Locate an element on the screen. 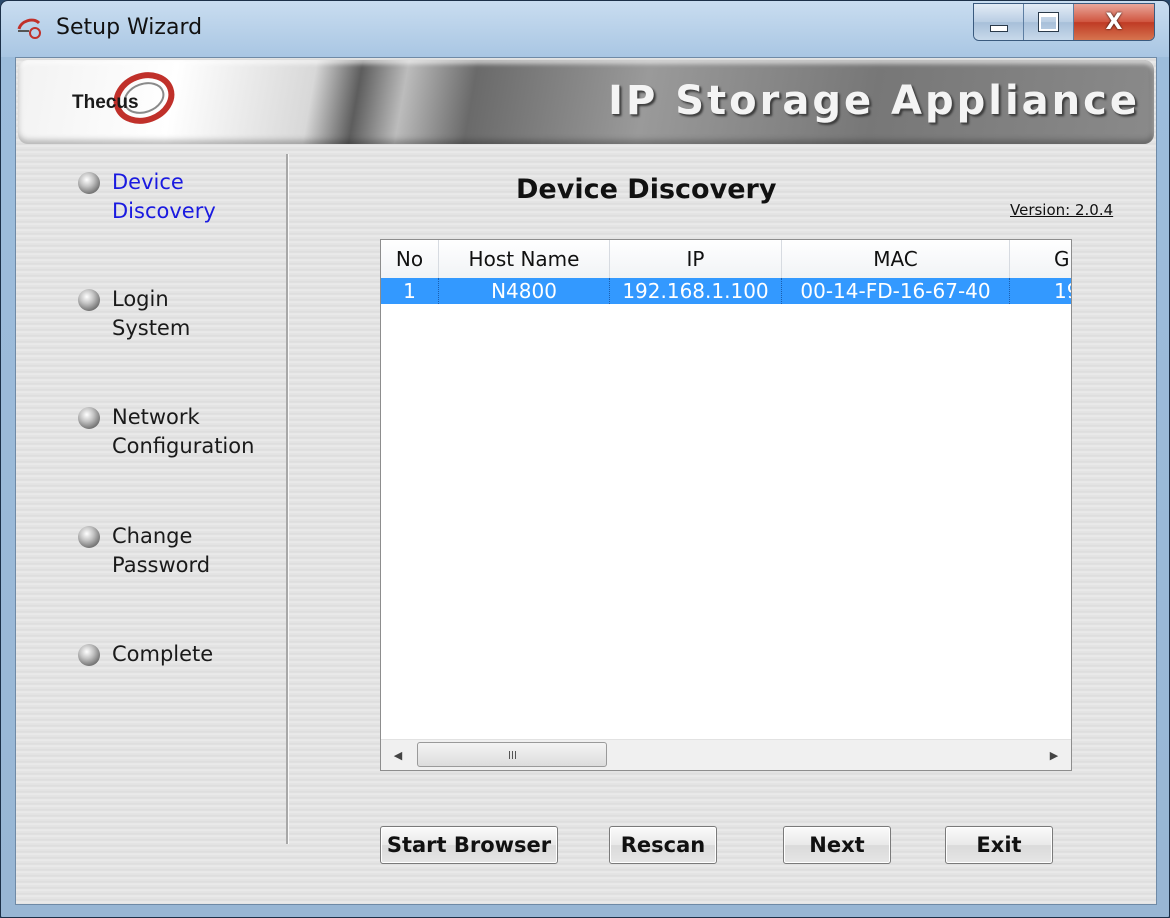  exit-button: Exit is located at coordinates (999, 845).